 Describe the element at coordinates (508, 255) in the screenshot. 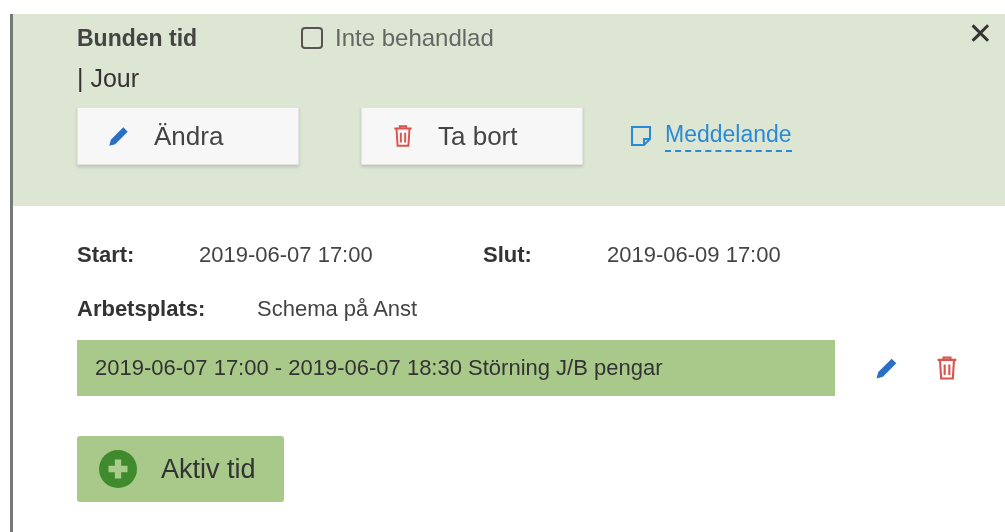

I see `end-label: Slut:` at that location.